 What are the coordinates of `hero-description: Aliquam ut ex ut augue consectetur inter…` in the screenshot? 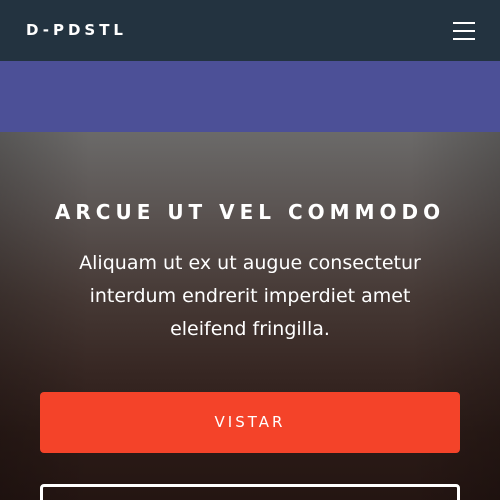 It's located at (250, 296).